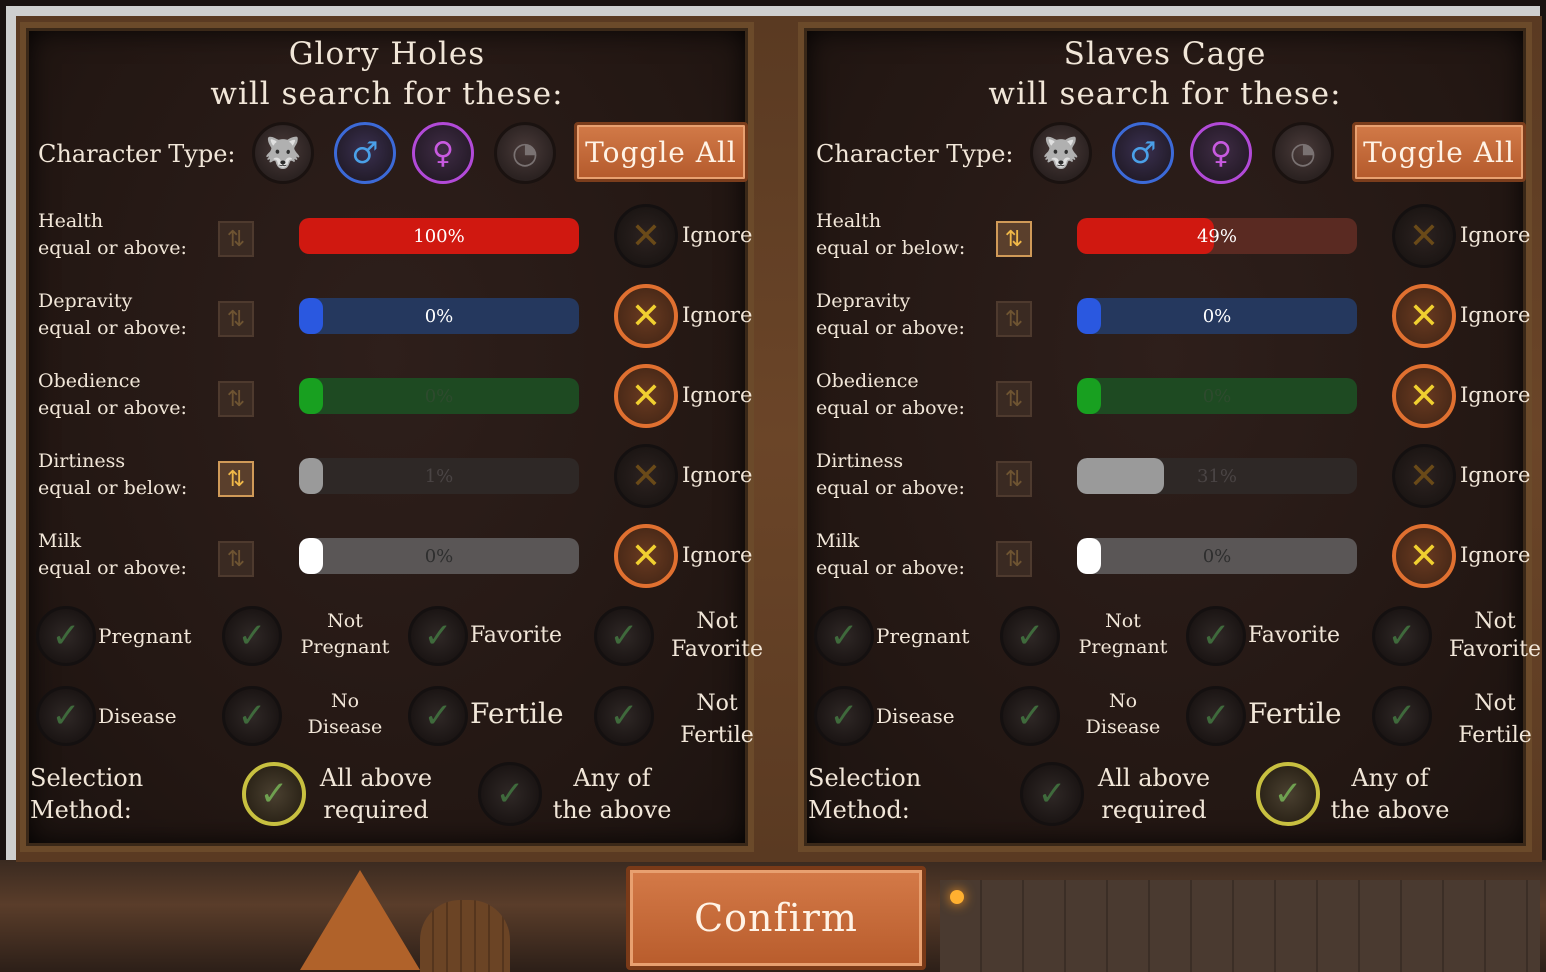 Image resolution: width=1546 pixels, height=972 pixels. What do you see at coordinates (923, 636) in the screenshot?
I see `filter-label: Pregnant` at bounding box center [923, 636].